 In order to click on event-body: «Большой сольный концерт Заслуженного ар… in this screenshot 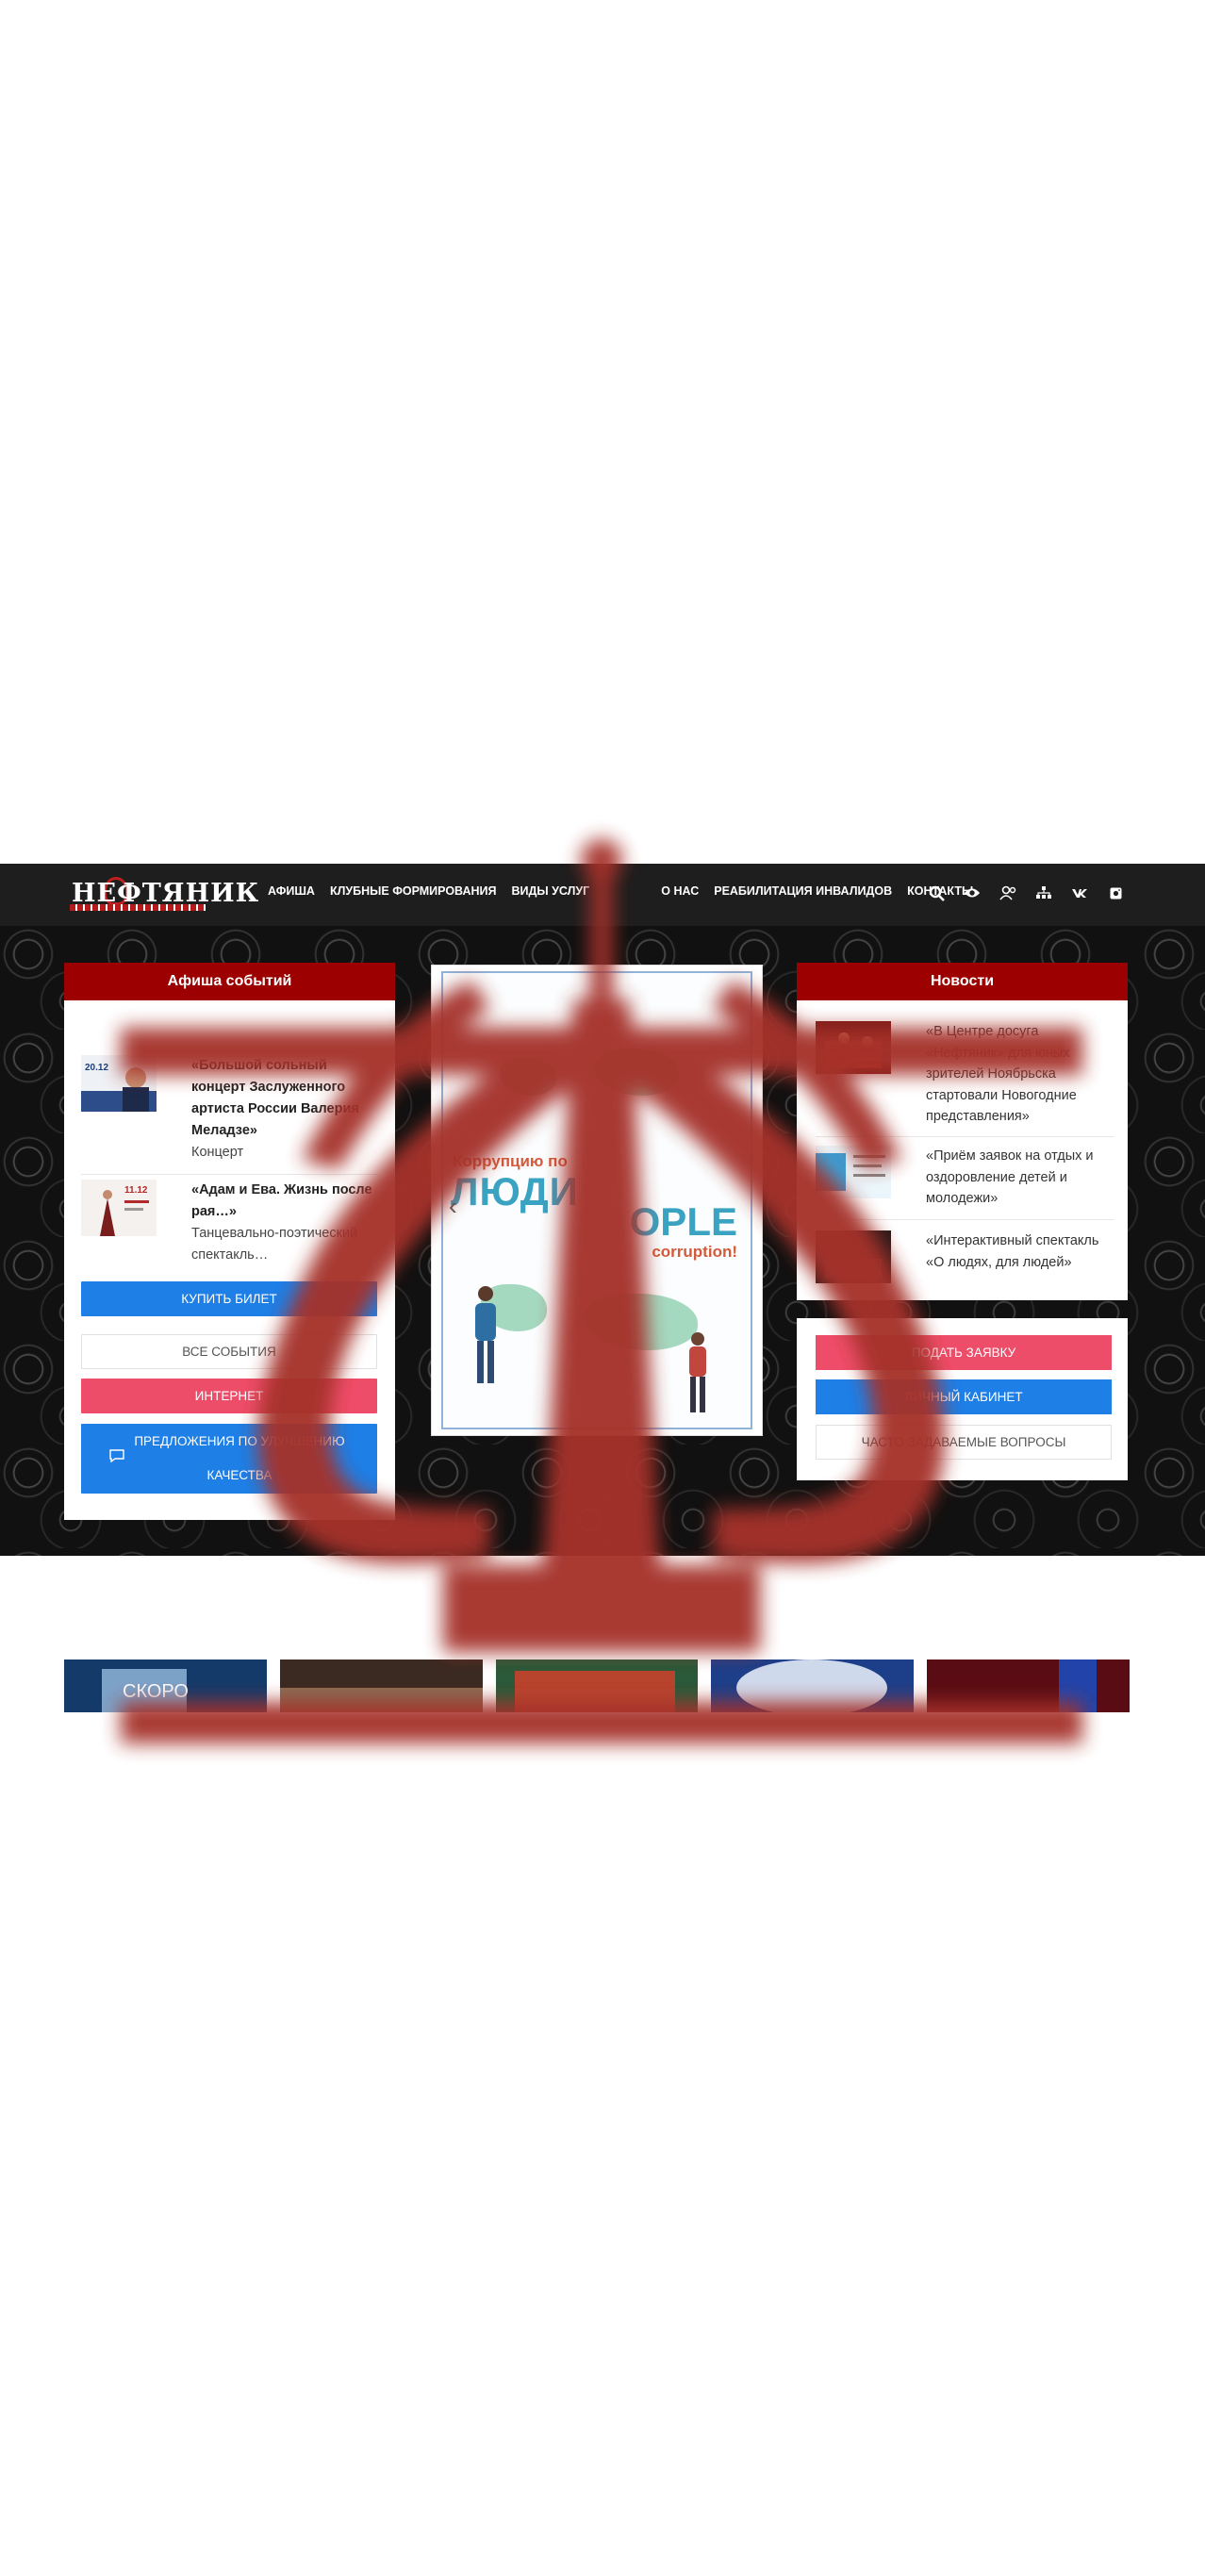, I will do `click(285, 1109)`.